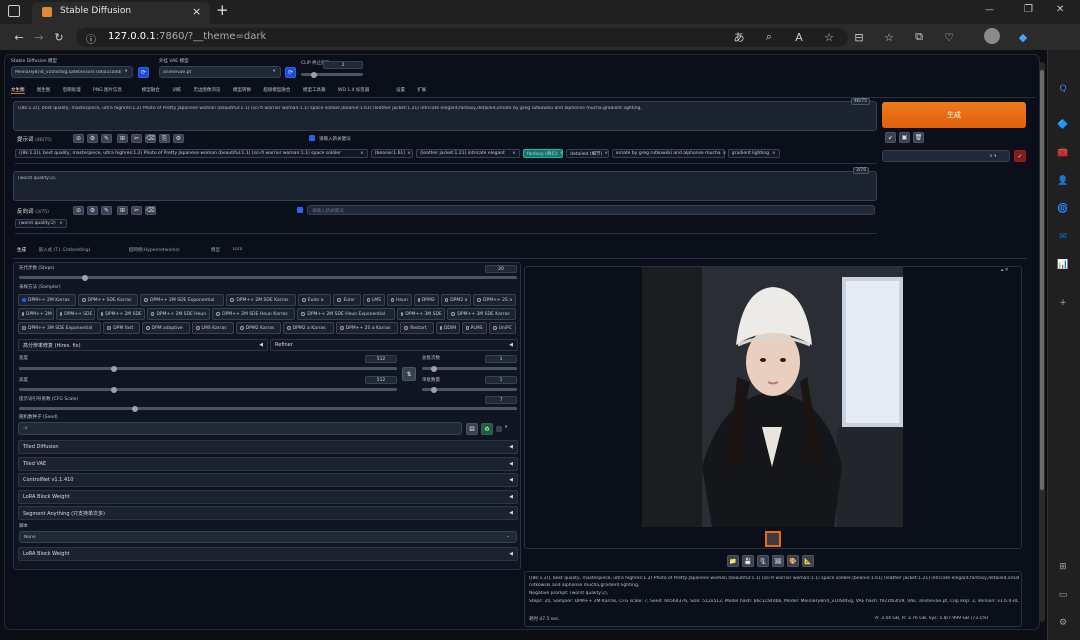  What do you see at coordinates (222, 10) in the screenshot?
I see `new-tab-button: +` at bounding box center [222, 10].